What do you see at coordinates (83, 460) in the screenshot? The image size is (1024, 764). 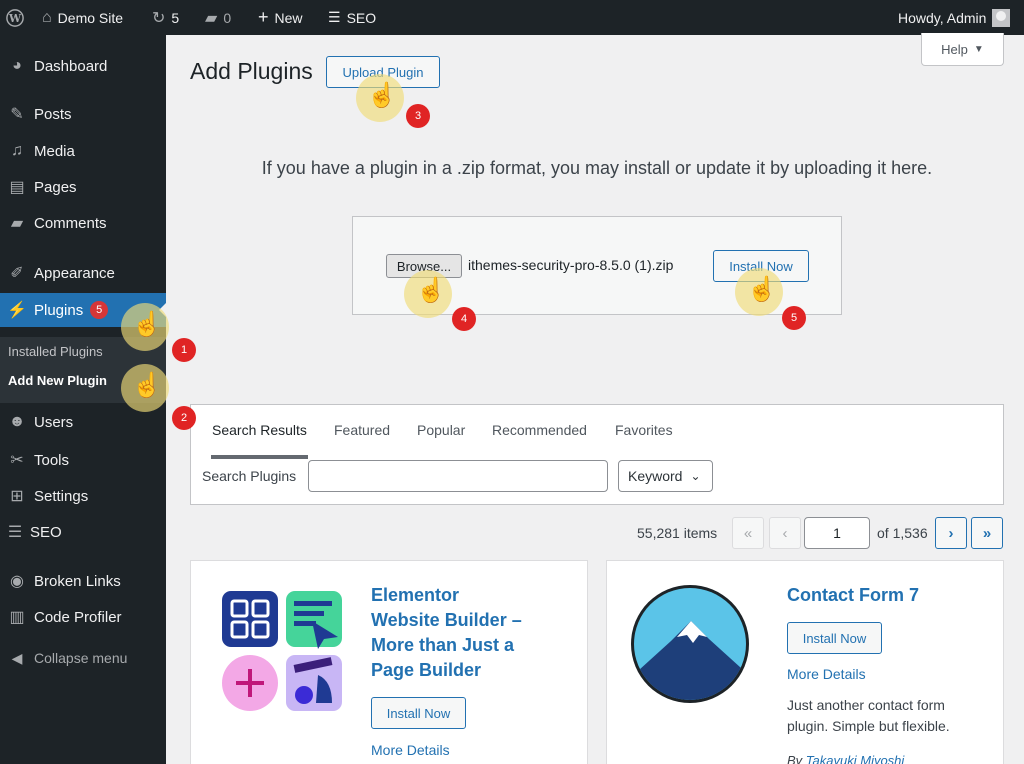 I see `sidebar-item-tools: ✂ Tools` at bounding box center [83, 460].